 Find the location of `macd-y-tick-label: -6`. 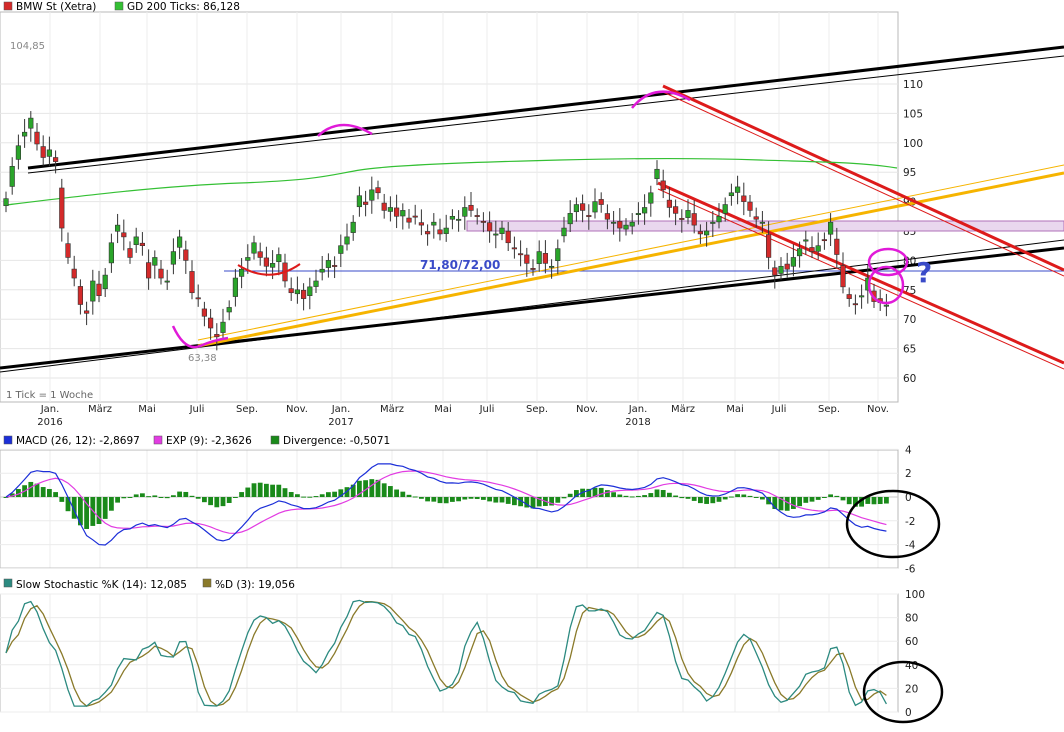

macd-y-tick-label: -6 is located at coordinates (910, 569).